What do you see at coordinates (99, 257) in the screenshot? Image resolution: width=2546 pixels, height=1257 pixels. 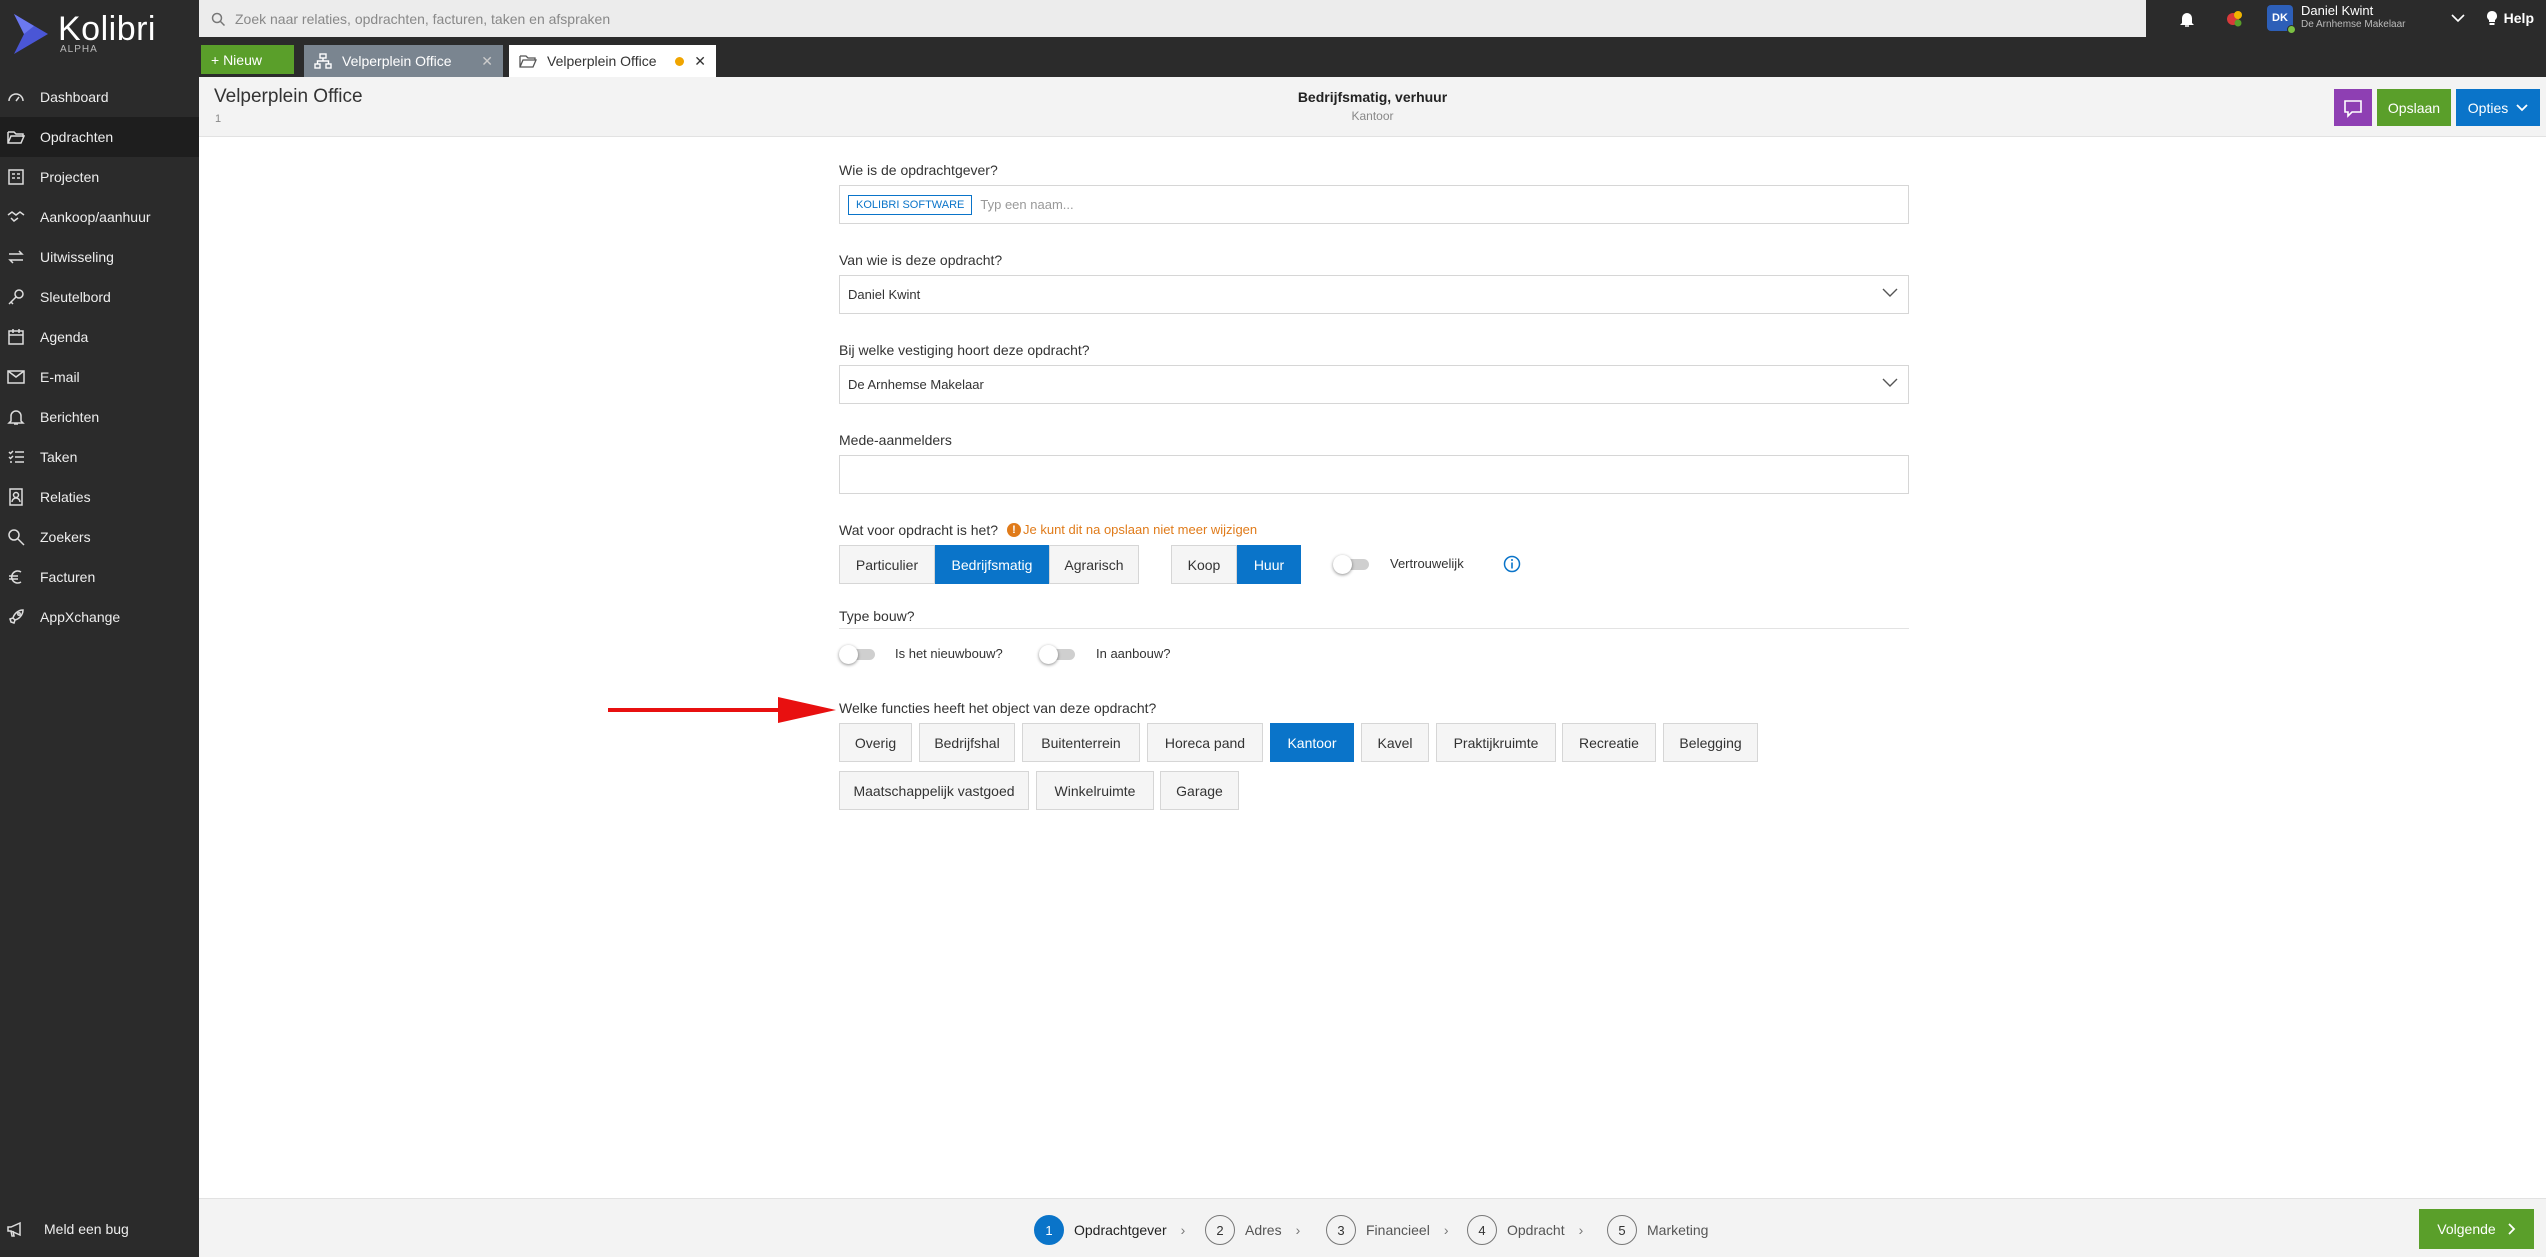 I see `nav-item-uitwisseling: Uitwisseling` at bounding box center [99, 257].